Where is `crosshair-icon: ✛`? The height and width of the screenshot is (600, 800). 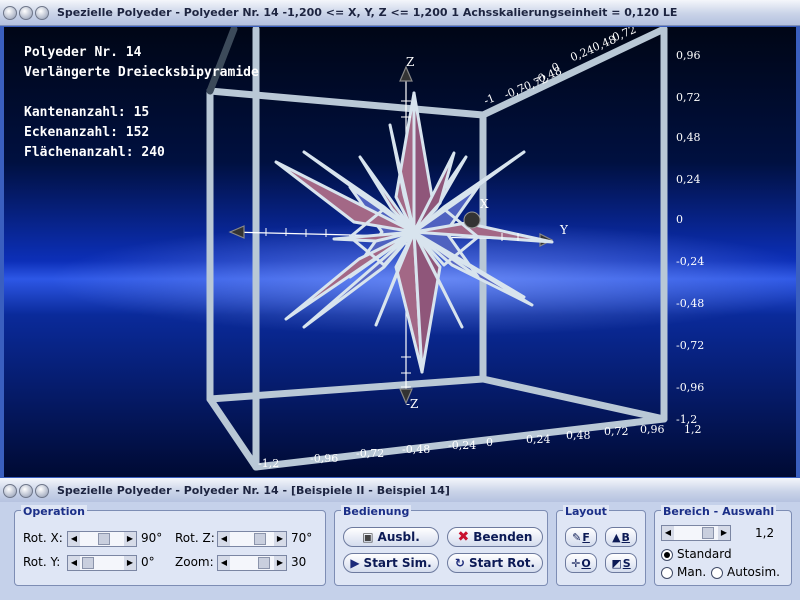 crosshair-icon: ✛ is located at coordinates (576, 563).